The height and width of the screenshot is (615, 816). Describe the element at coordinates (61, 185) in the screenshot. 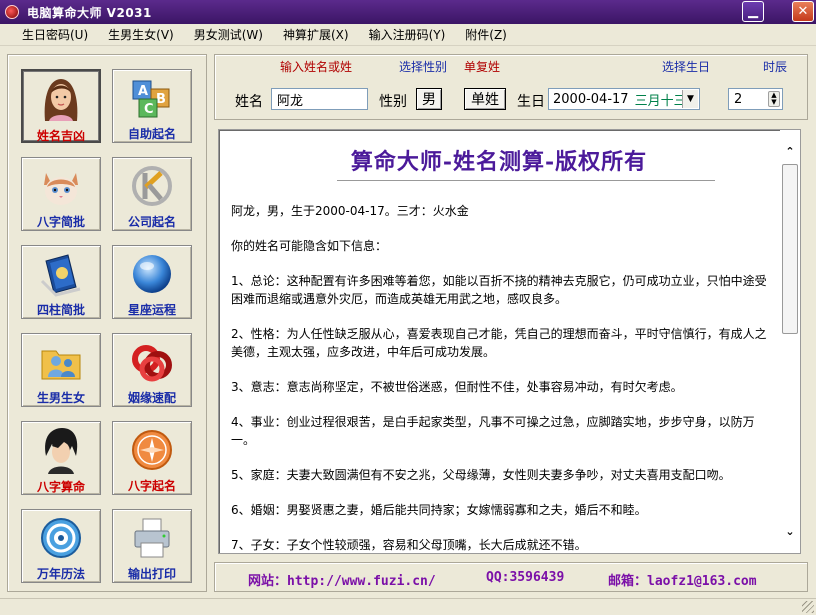

I see `kitten-icon` at that location.